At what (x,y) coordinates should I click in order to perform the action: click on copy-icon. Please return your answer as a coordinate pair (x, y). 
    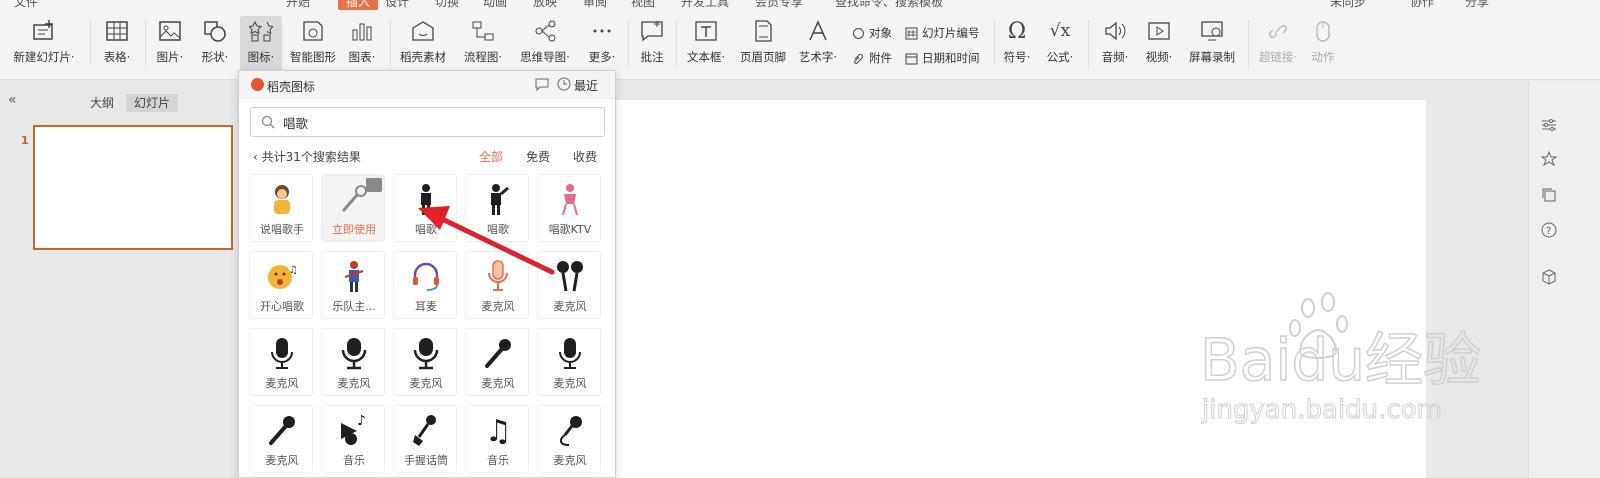
    Looking at the image, I should click on (1549, 195).